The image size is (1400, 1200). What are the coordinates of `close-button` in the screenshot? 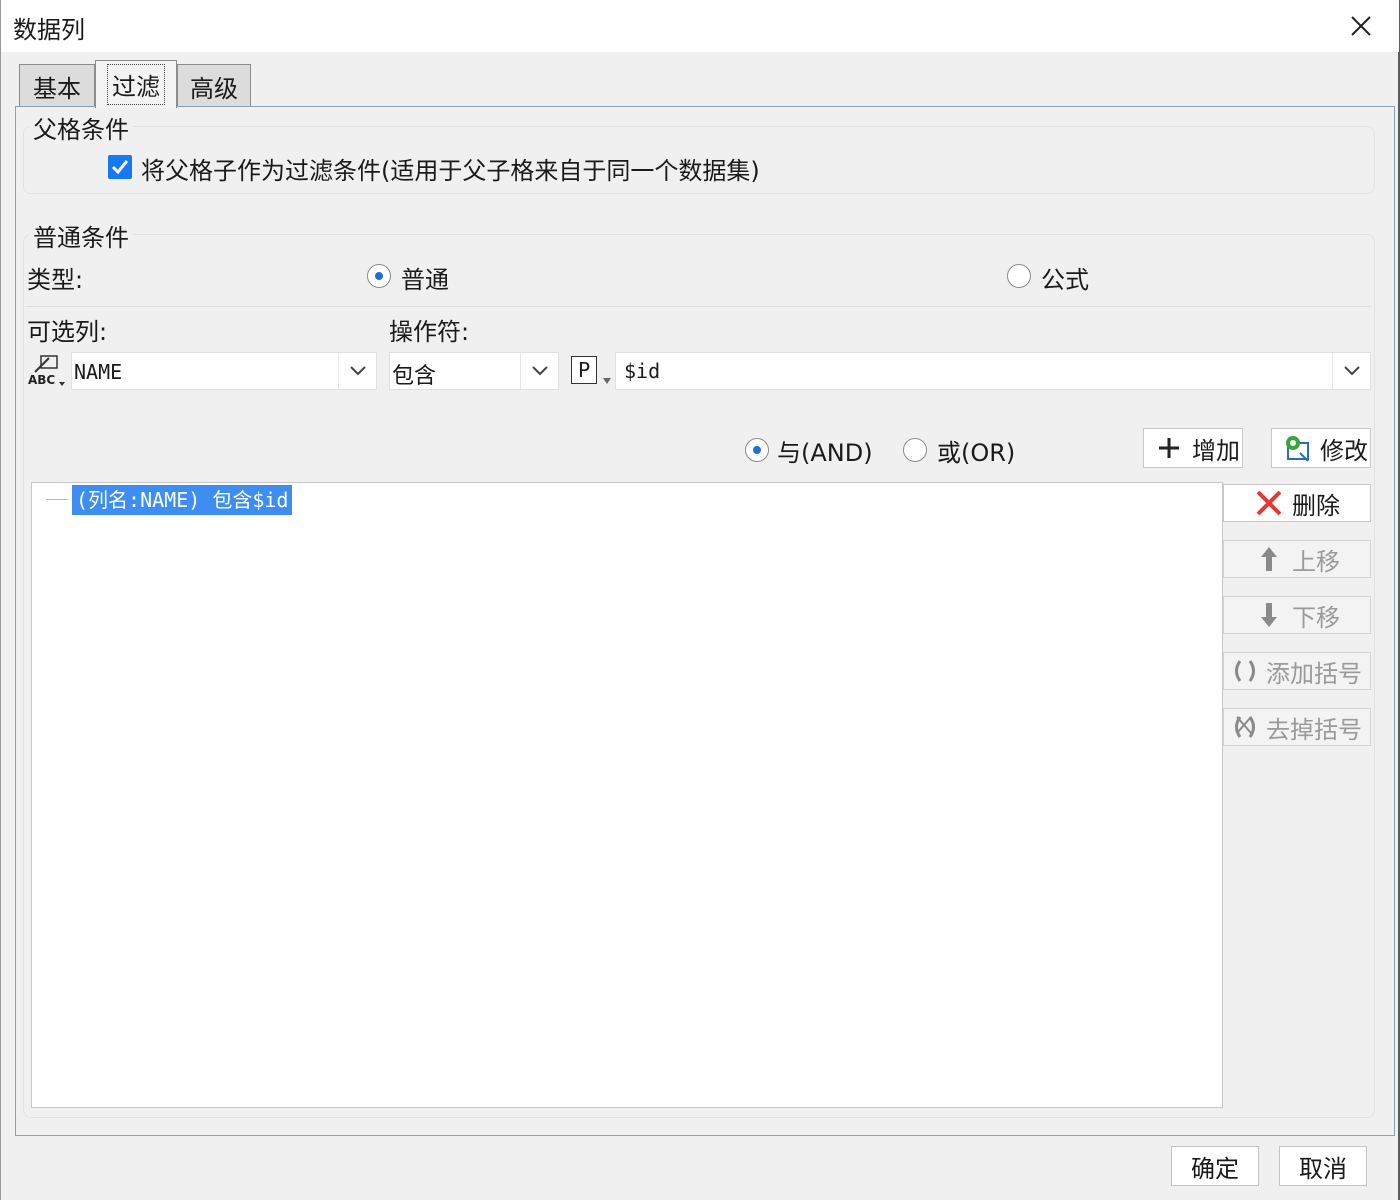 It's located at (1361, 26).